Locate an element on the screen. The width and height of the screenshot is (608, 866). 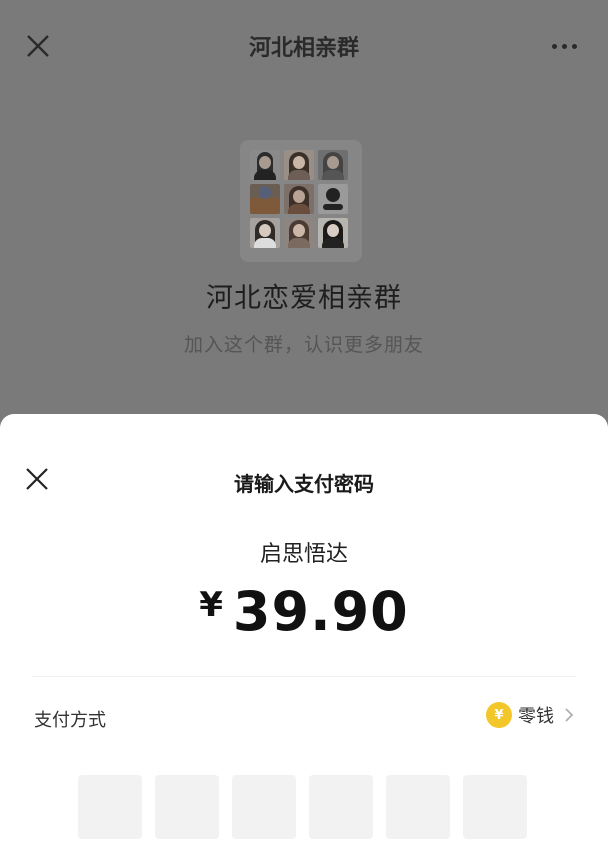
password-input is located at coordinates (302, 807).